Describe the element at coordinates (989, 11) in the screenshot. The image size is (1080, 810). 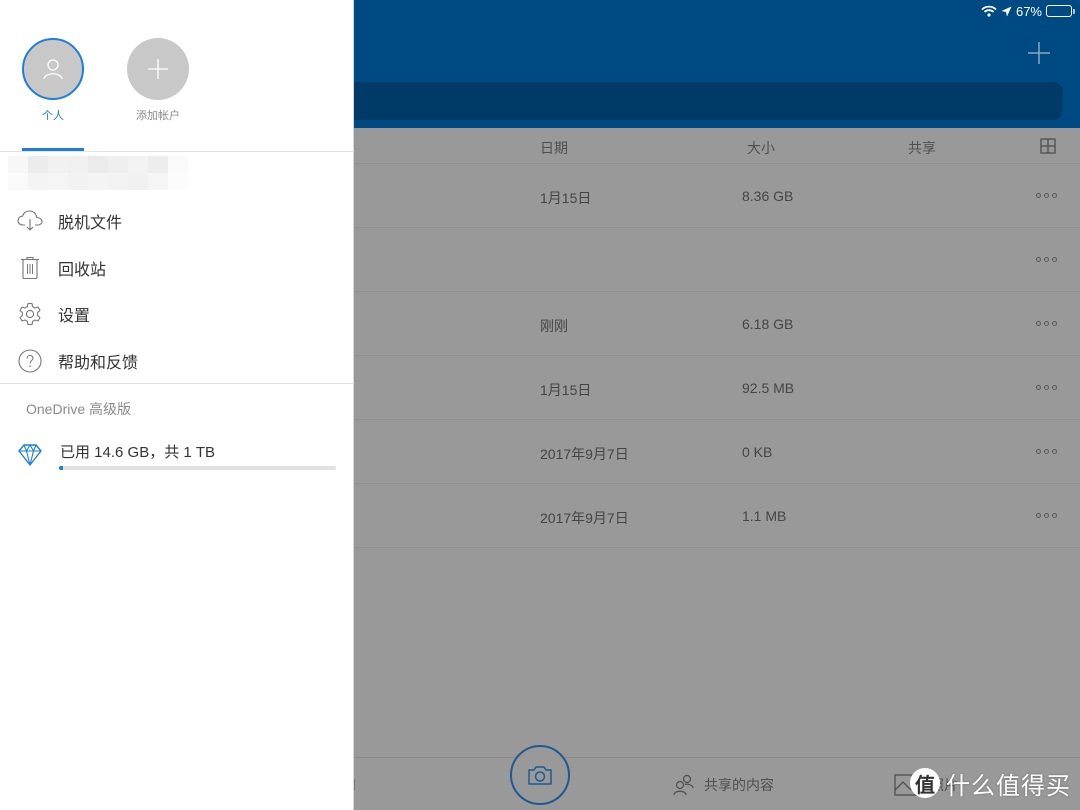
I see `wifi-icon` at that location.